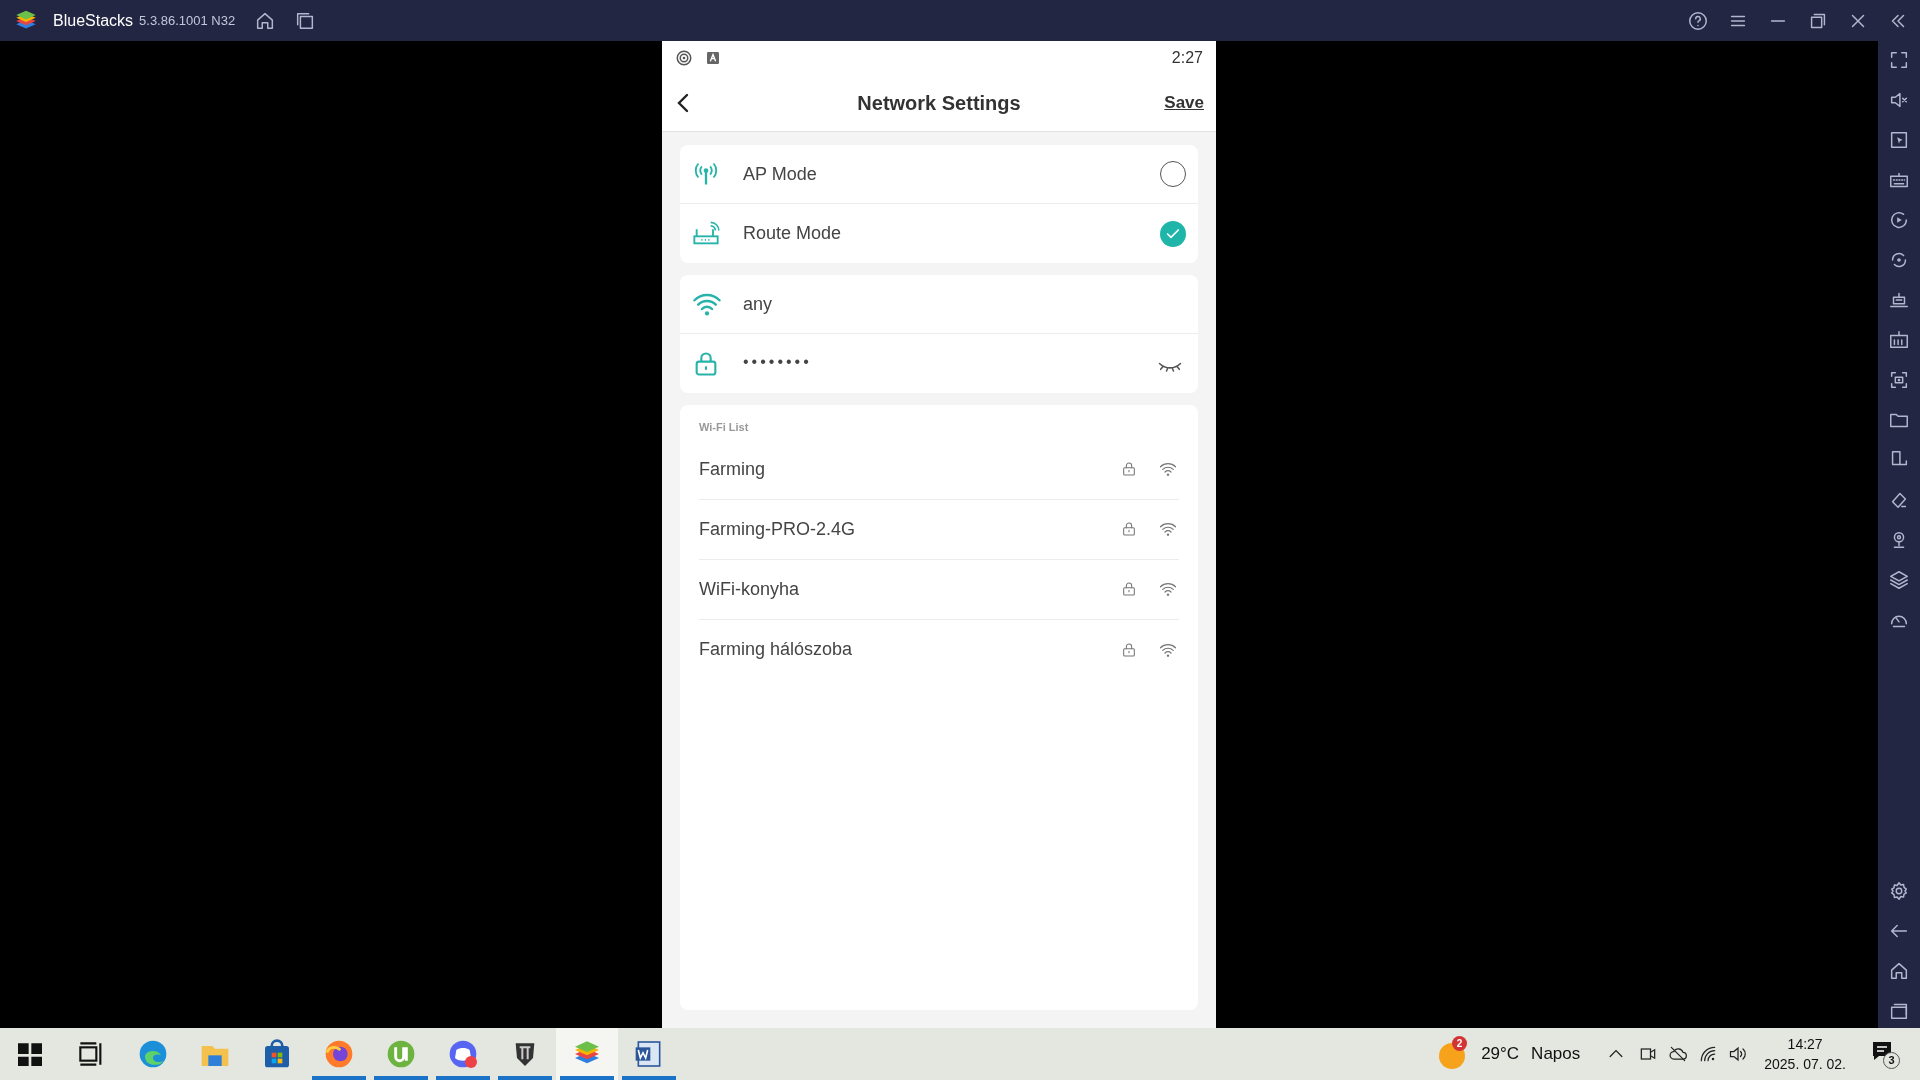 This screenshot has width=1920, height=1080. Describe the element at coordinates (1460, 1043) in the screenshot. I see `weather-badge: 2` at that location.